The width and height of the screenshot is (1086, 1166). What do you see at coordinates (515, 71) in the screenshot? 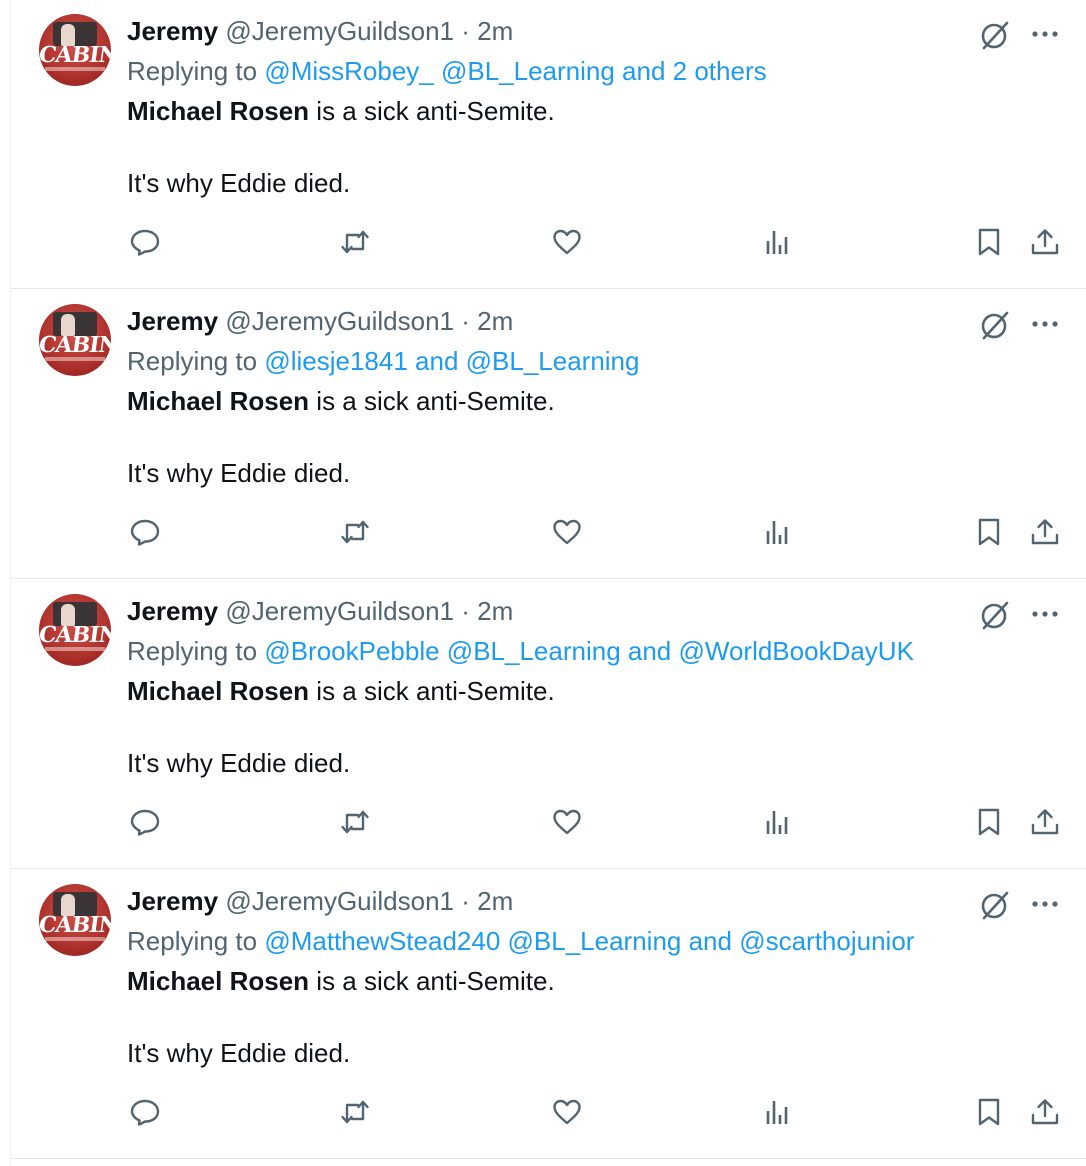
I see `replying-mentions: @MissRobey_ @BL_Learning and 2 others` at bounding box center [515, 71].